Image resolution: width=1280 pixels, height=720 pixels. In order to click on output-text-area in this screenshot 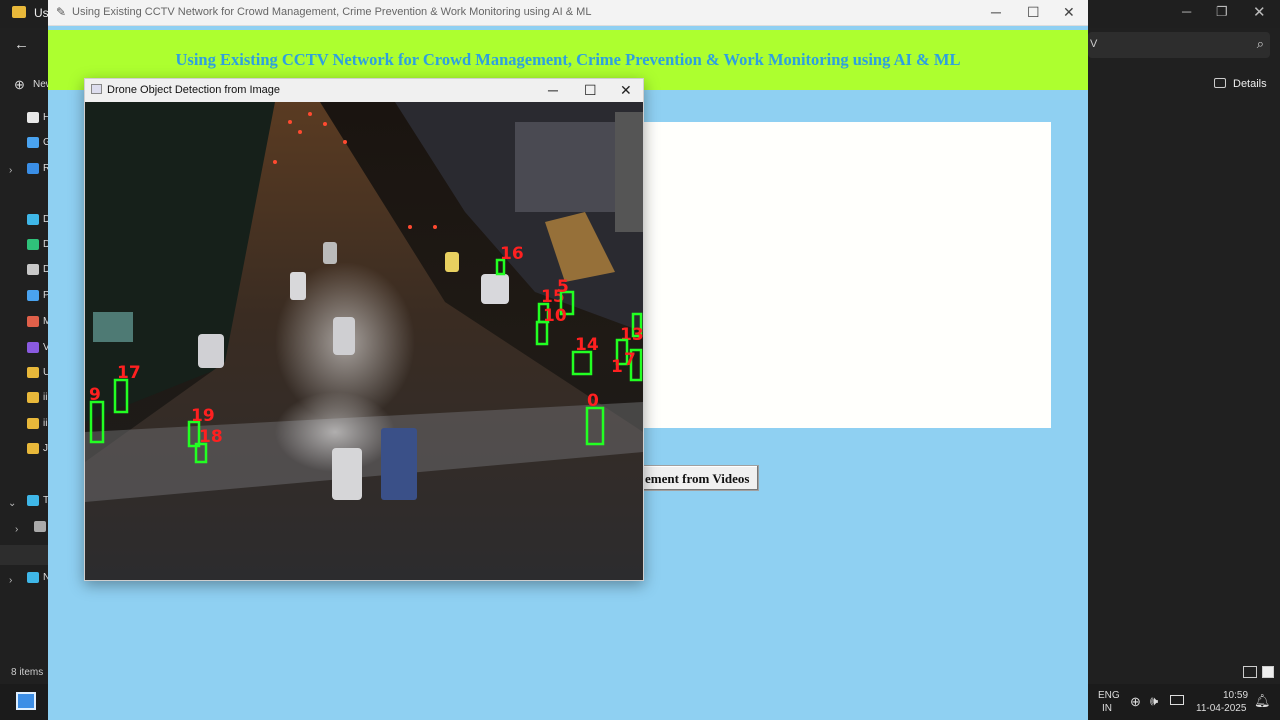, I will do `click(847, 275)`.